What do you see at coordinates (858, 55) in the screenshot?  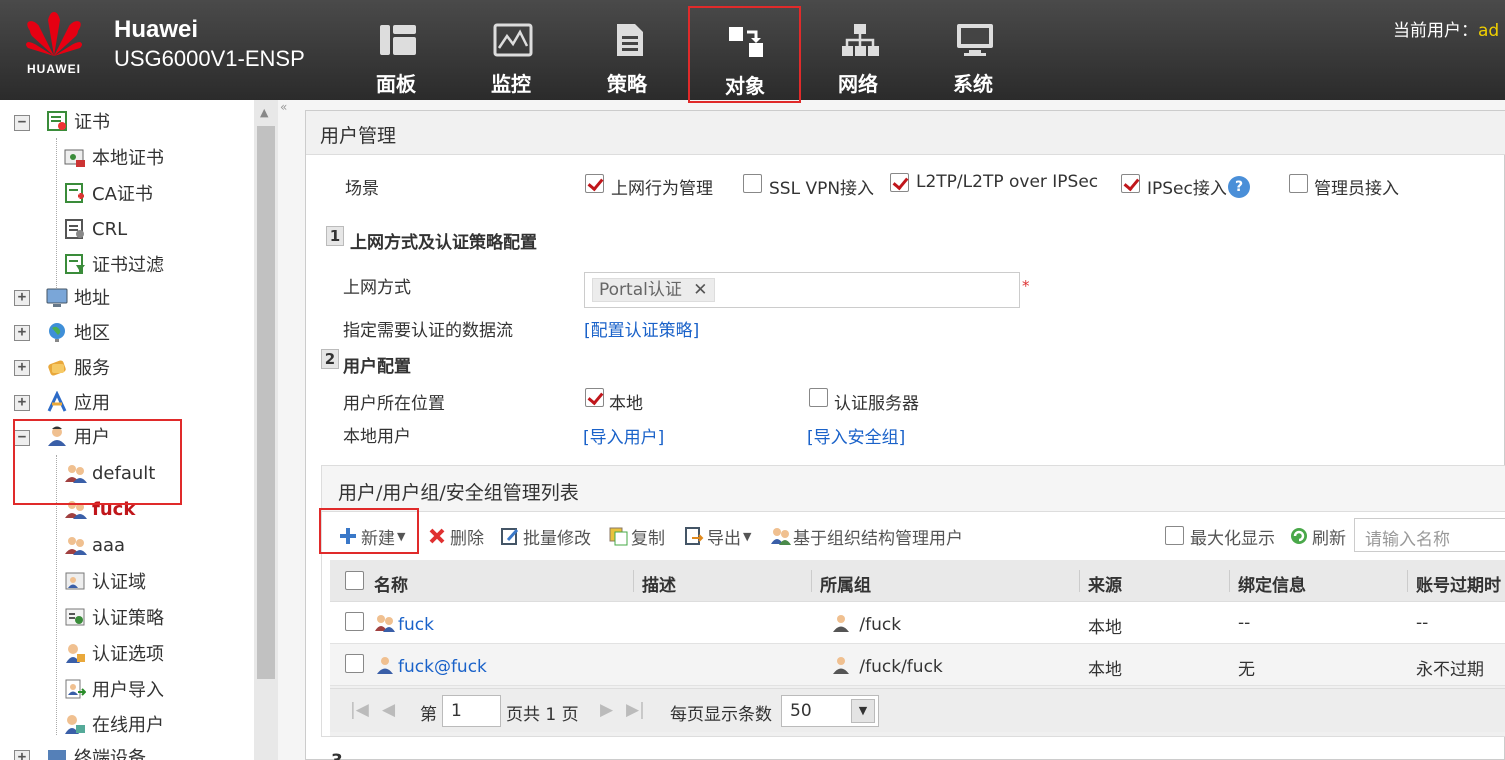 I see `nav-tab-network: 网络` at bounding box center [858, 55].